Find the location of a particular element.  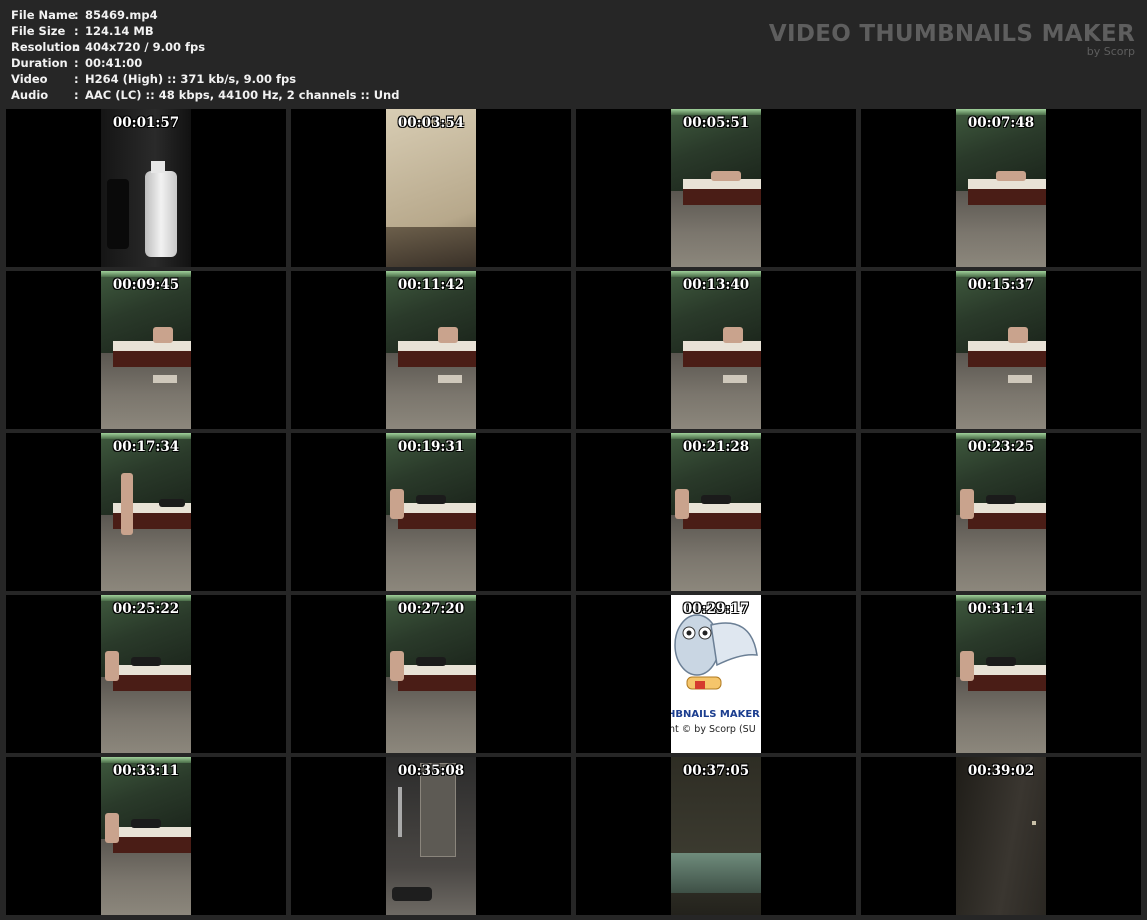

thumbnail: 00:01:57 is located at coordinates (146, 188).